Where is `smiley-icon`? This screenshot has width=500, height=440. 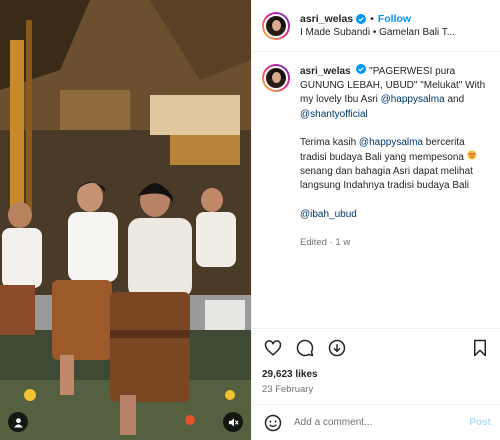
smiley-icon is located at coordinates (273, 423).